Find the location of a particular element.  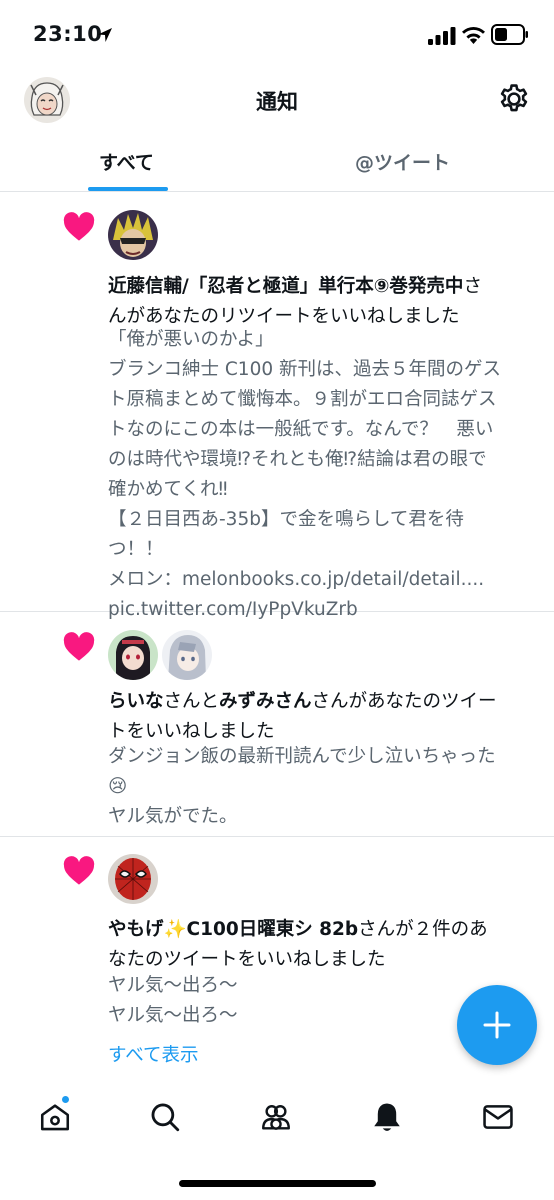

tweet-line: 【２日目西あ-35b】で金を鳴らして君を待 is located at coordinates (286, 519).